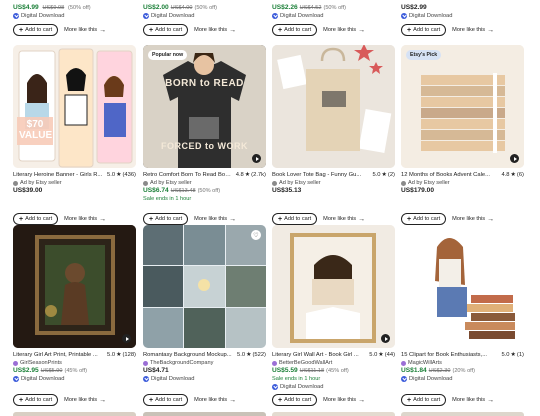  Describe the element at coordinates (156, 190) in the screenshot. I see `sale-price: US$6.74` at that location.